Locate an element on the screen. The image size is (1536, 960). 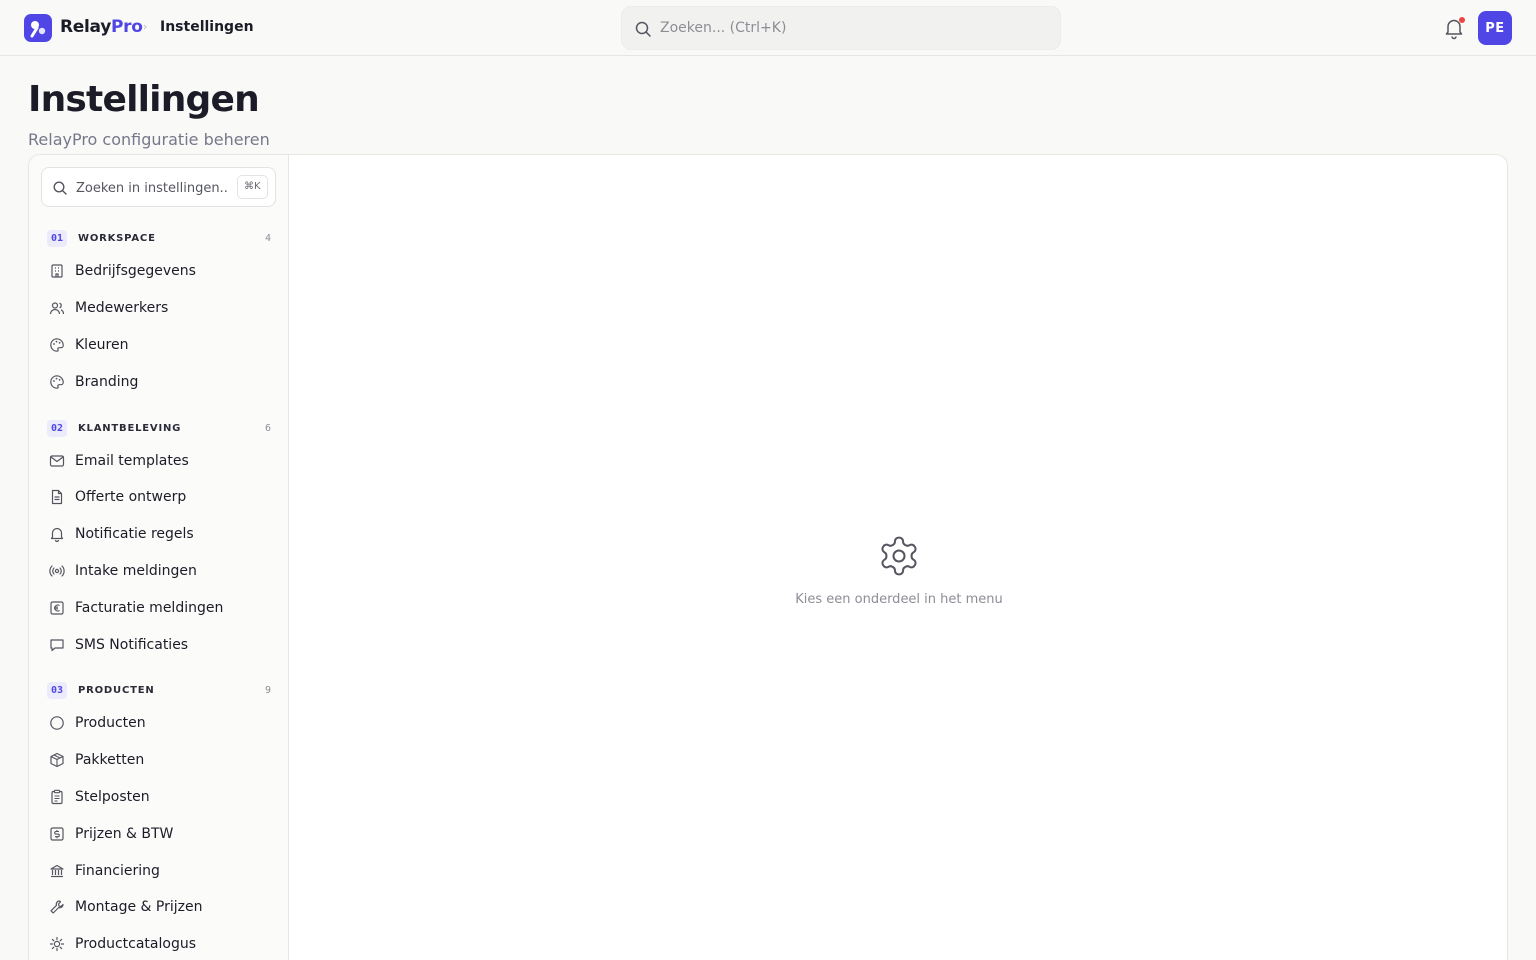
sidebar-item-bedrijfsgegevens: Bedrijfsgegevens is located at coordinates (159, 271).